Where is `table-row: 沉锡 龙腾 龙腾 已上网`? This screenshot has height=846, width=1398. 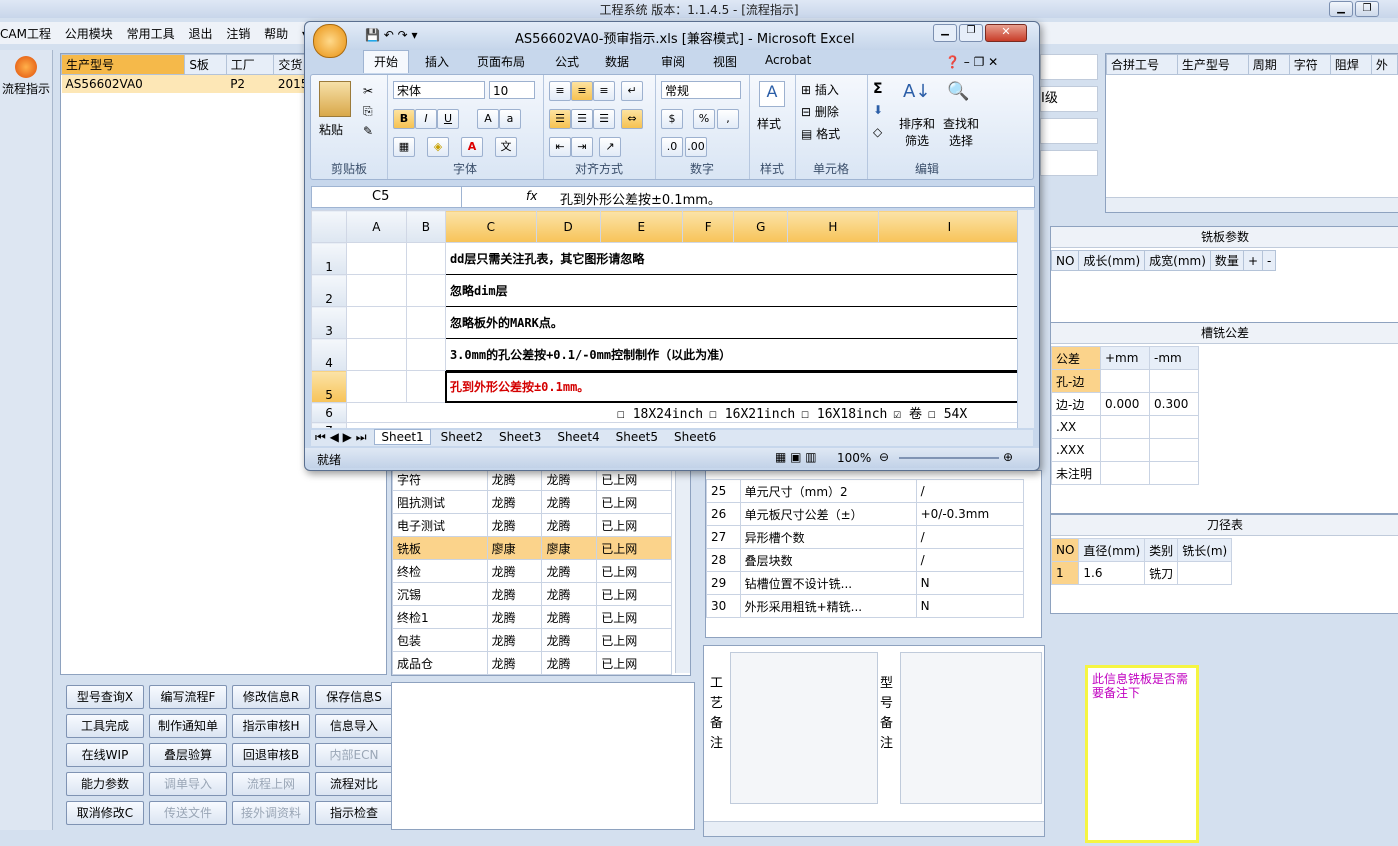
table-row: 沉锡 龙腾 龙腾 已上网 is located at coordinates (532, 594).